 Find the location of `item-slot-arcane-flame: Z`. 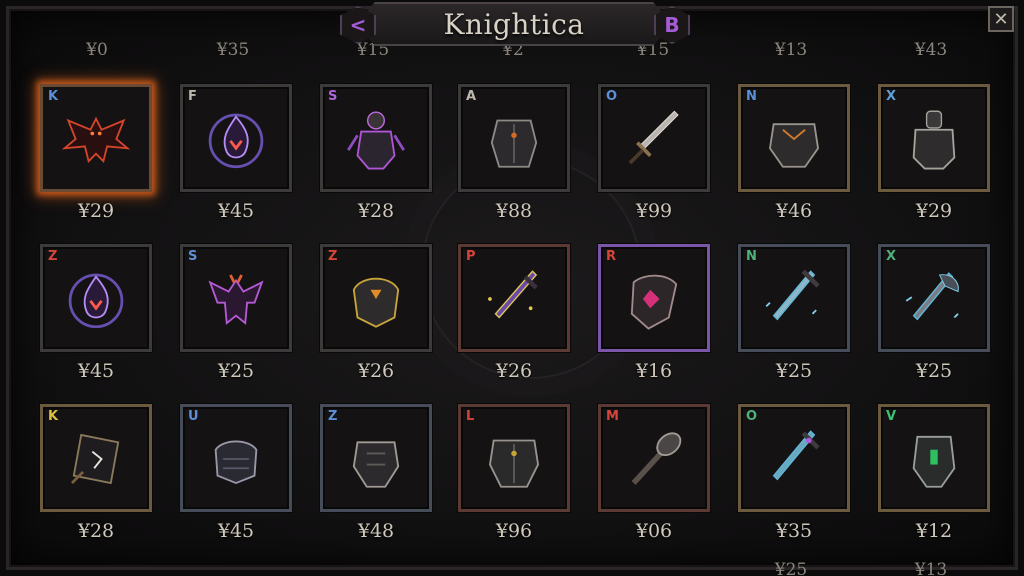

item-slot-arcane-flame: Z is located at coordinates (96, 298).